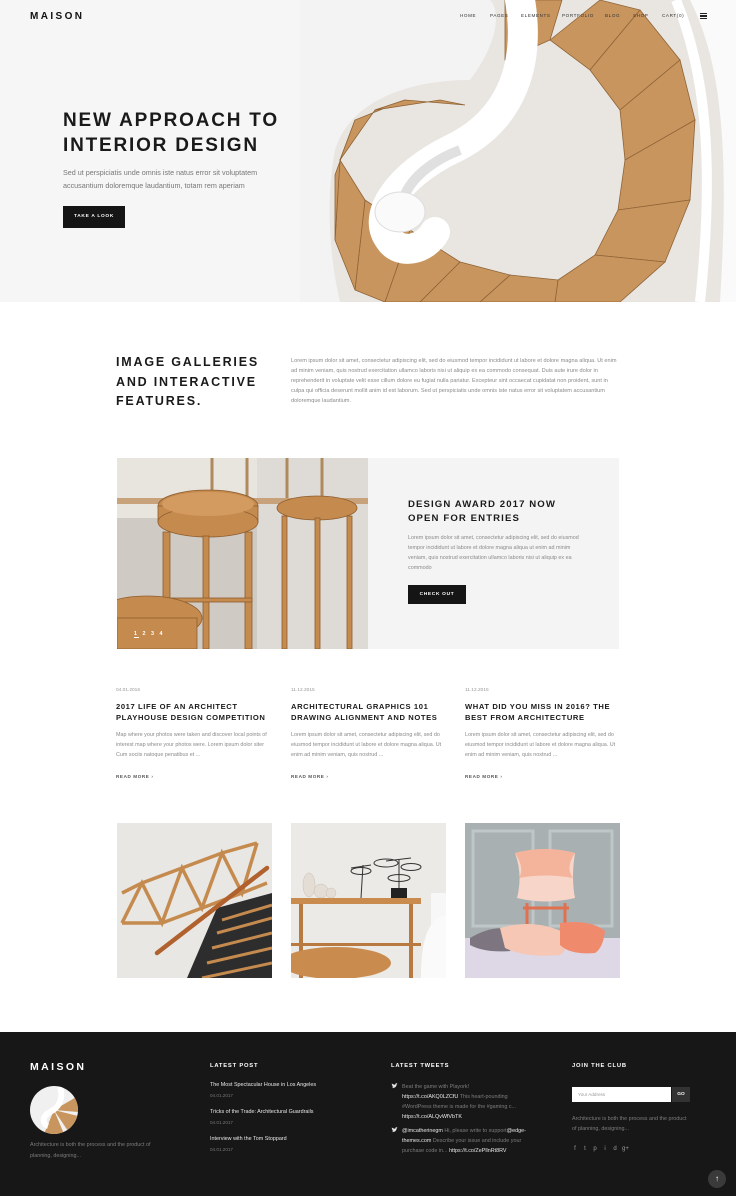 The width and height of the screenshot is (736, 1196). Describe the element at coordinates (242, 553) in the screenshot. I see `wooden-stools-image` at that location.